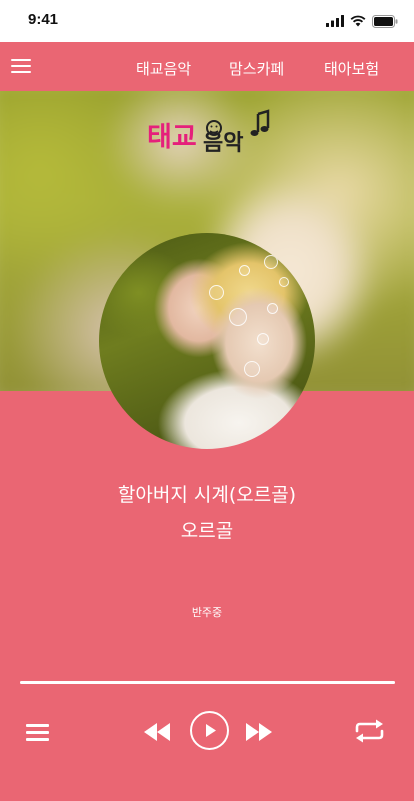 The width and height of the screenshot is (414, 801). I want to click on fast-forward-icon, so click(259, 732).